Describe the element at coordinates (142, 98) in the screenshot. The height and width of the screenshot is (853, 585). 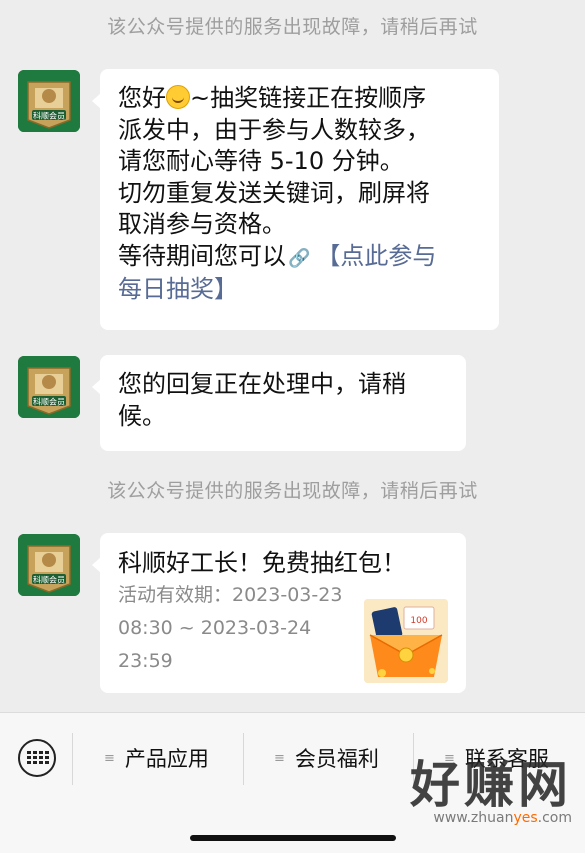
I see `greeting-text: 您好` at that location.